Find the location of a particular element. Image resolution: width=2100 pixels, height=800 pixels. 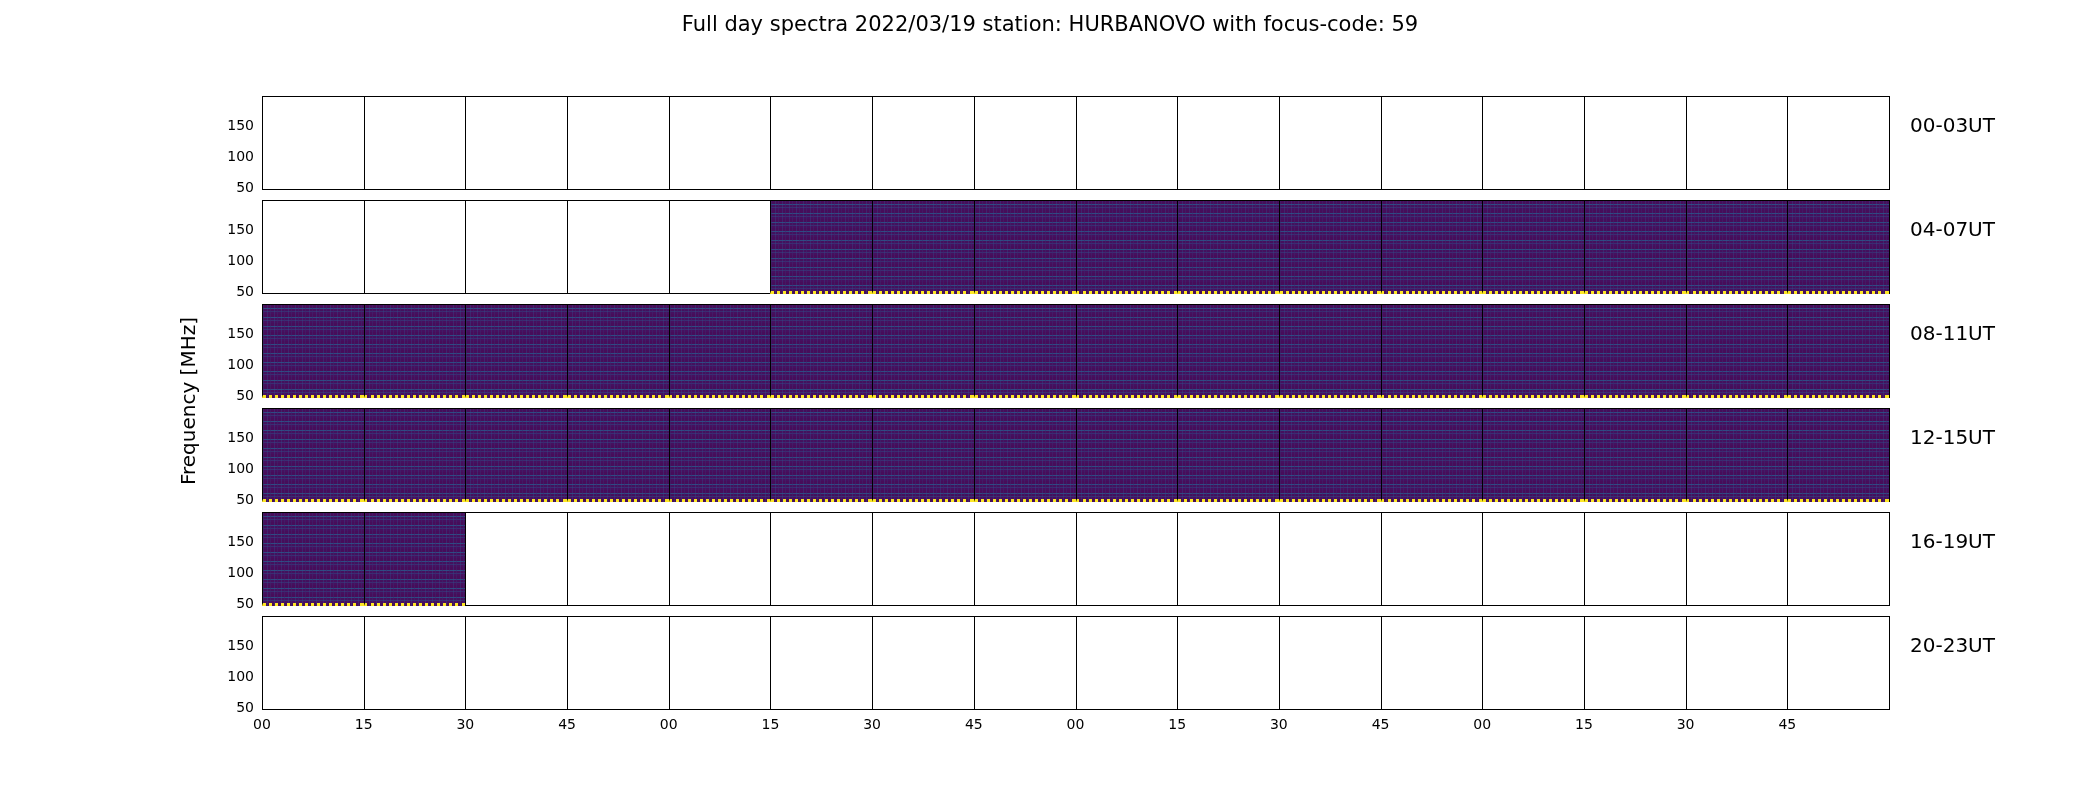

row-label: 16-19UT is located at coordinates (1952, 541).